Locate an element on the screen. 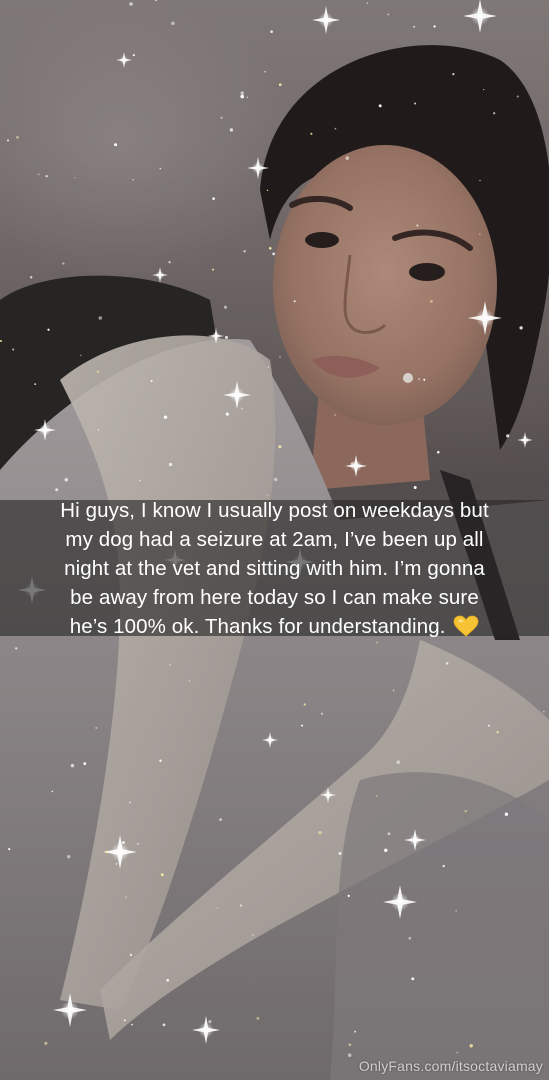 The image size is (549, 1080). watermark-text: OnlyFans.com/itsoctaviamay is located at coordinates (450, 1066).